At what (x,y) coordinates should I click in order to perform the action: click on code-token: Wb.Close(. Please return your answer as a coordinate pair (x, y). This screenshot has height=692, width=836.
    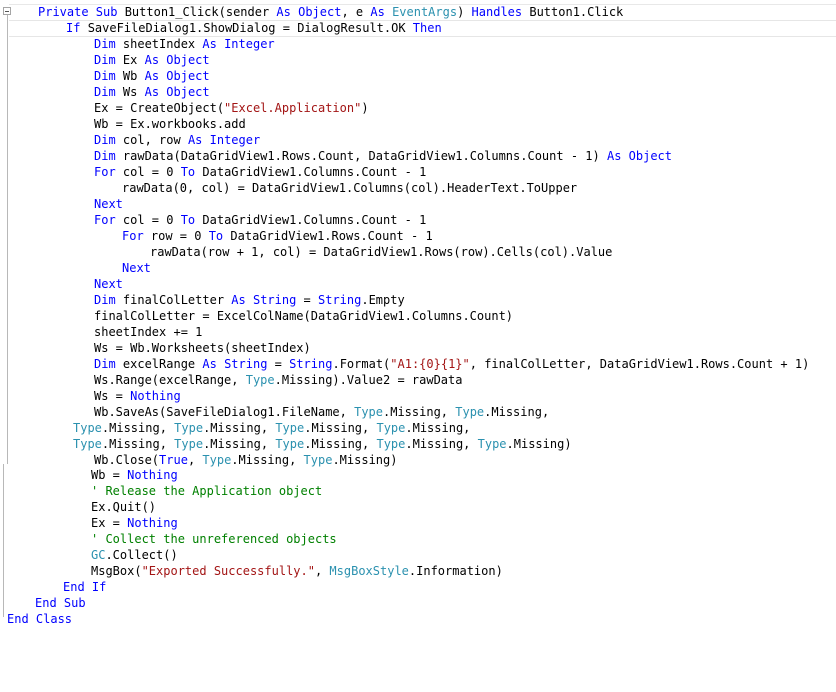
    Looking at the image, I should click on (127, 460).